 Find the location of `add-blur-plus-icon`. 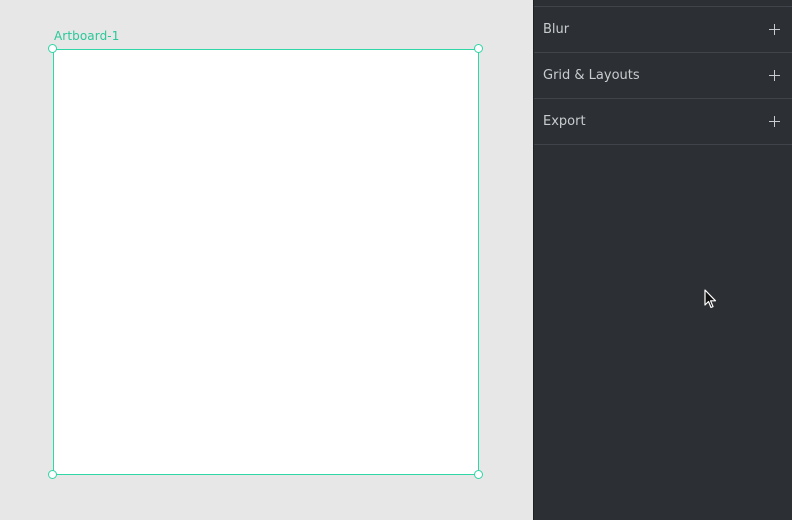

add-blur-plus-icon is located at coordinates (774, 29).